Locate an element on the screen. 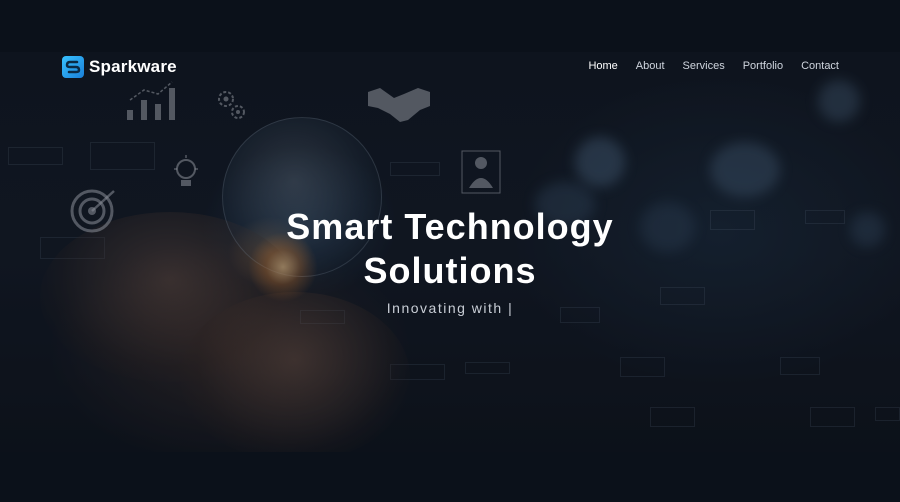 The width and height of the screenshot is (900, 502). brand-name: Sparkware is located at coordinates (133, 66).